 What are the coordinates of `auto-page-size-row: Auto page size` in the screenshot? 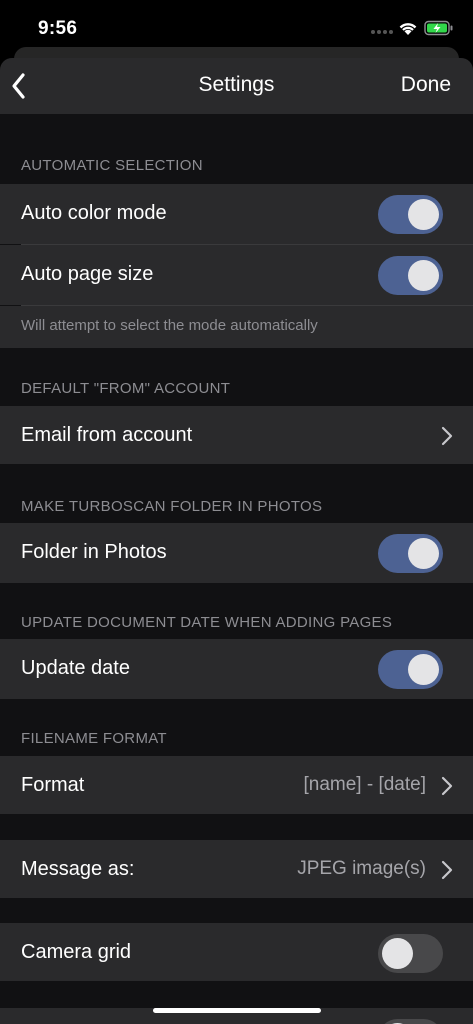 It's located at (236, 275).